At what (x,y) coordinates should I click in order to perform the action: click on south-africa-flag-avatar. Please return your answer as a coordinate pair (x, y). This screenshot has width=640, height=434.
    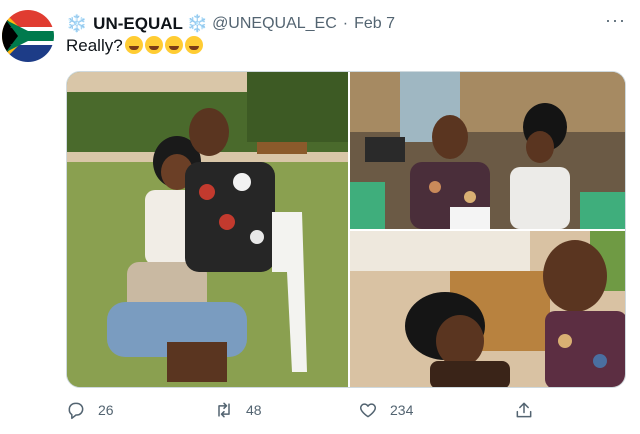
    Looking at the image, I should click on (28, 36).